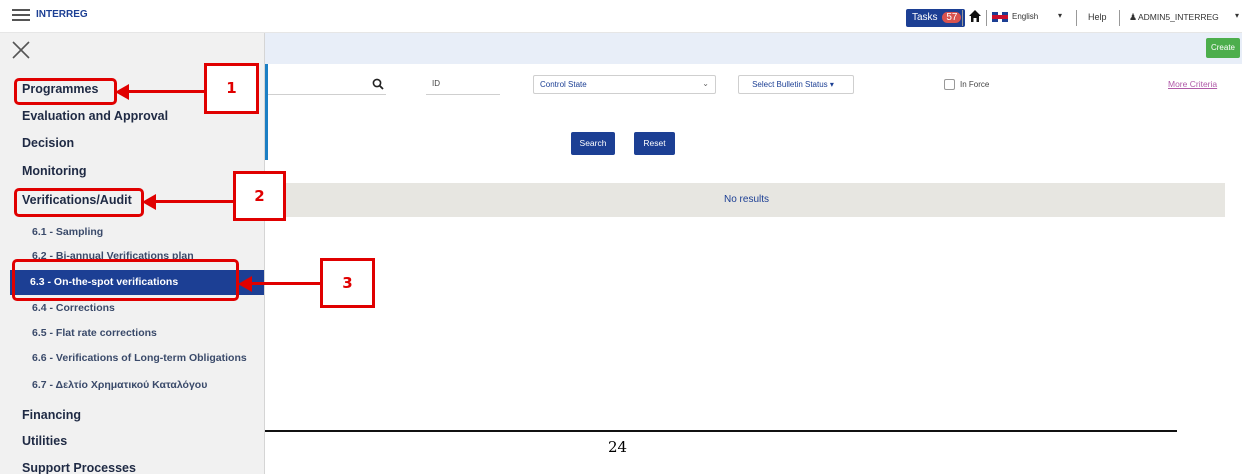  I want to click on language-selector: English, so click(1025, 16).